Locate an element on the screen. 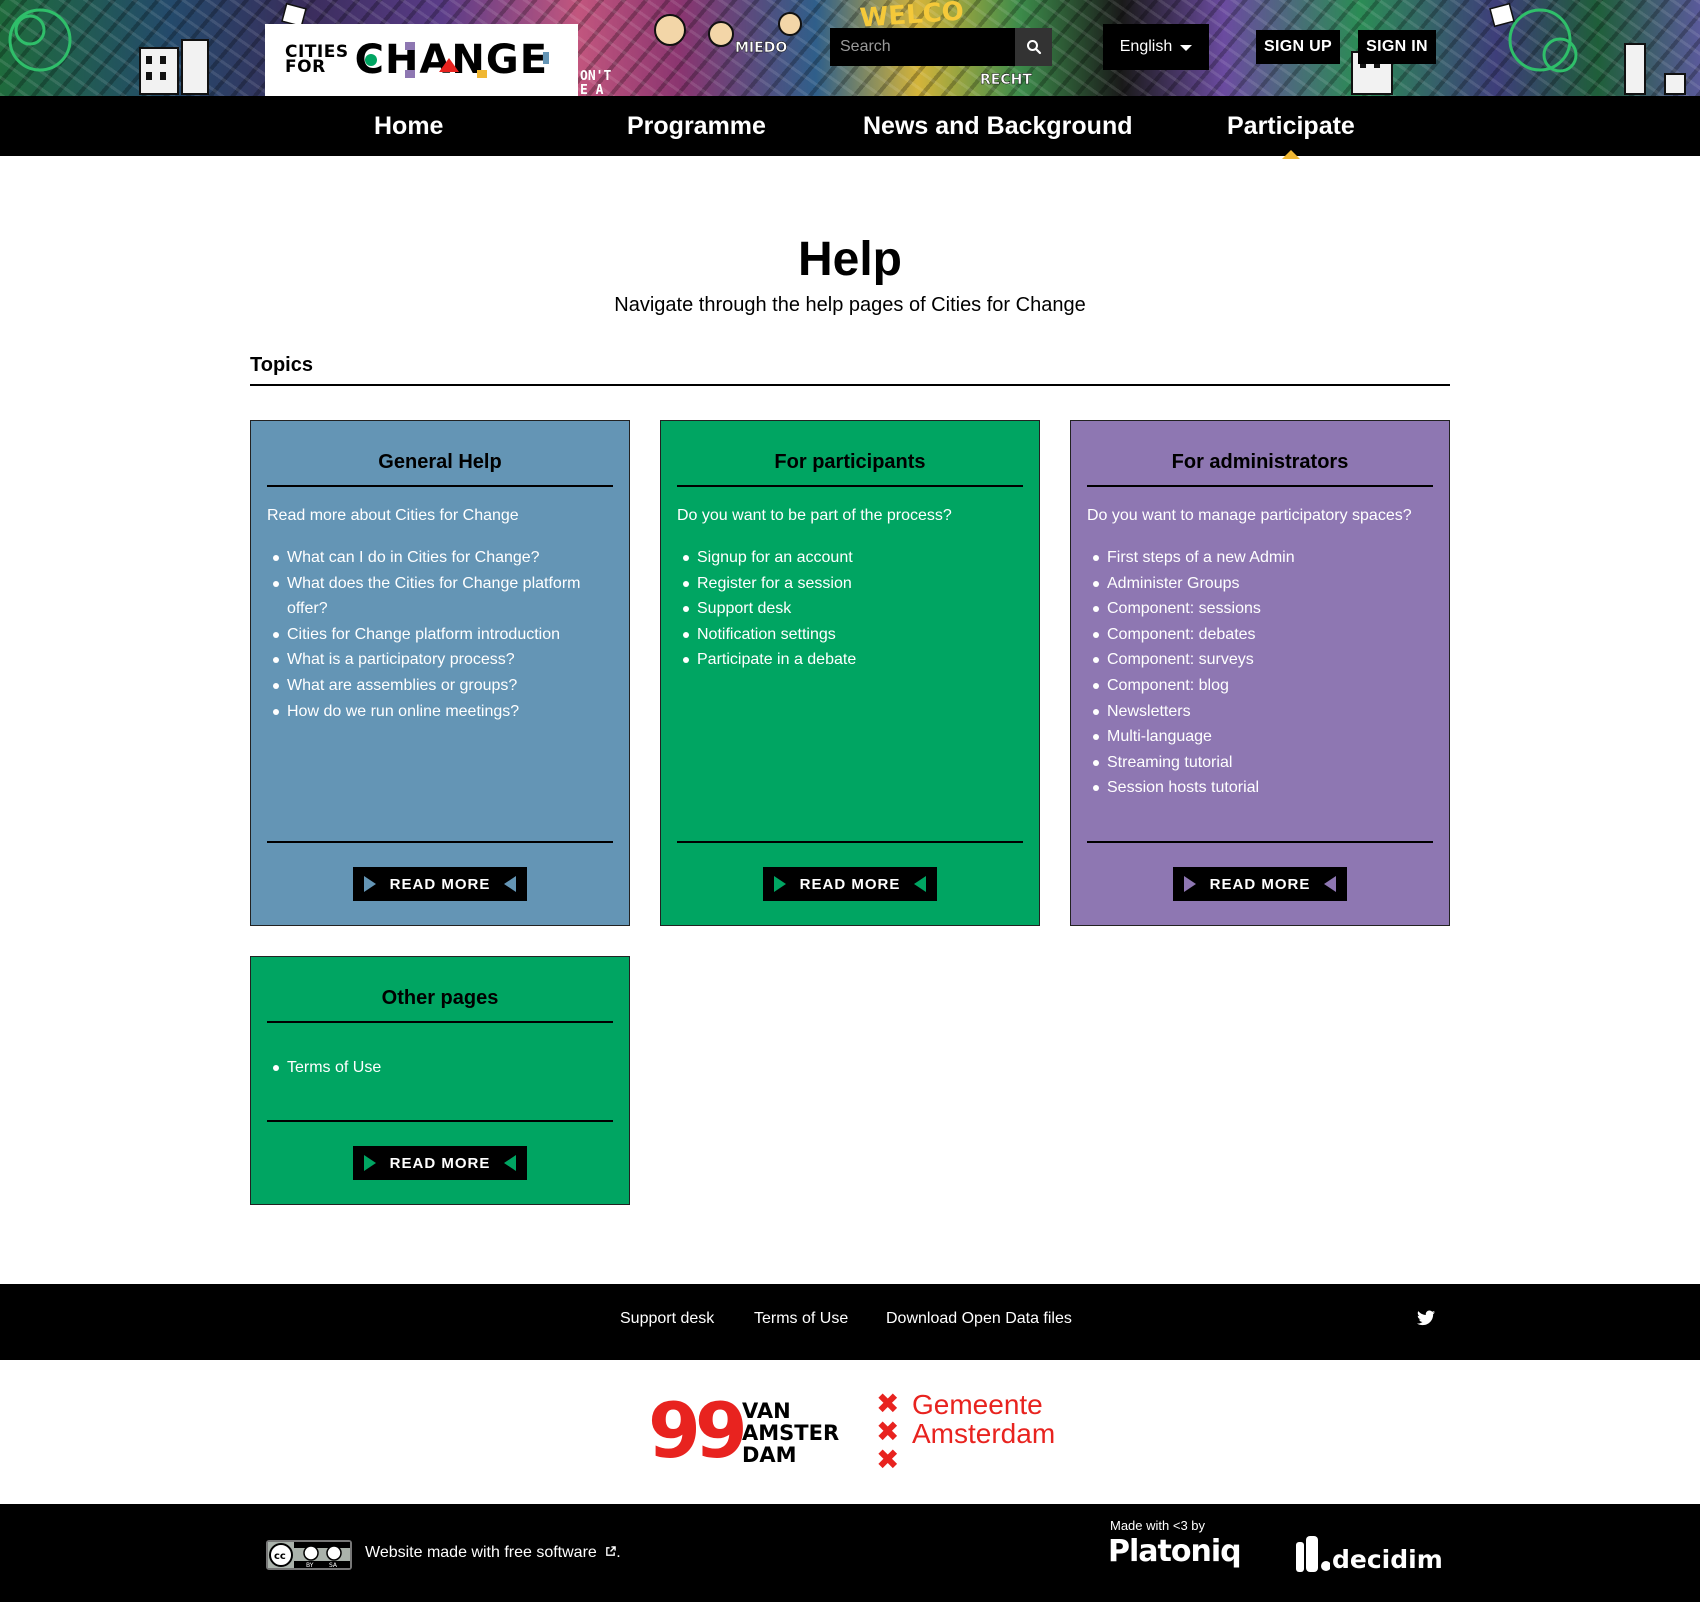 The image size is (1700, 1602). help-link: Signup for an account is located at coordinates (850, 558).